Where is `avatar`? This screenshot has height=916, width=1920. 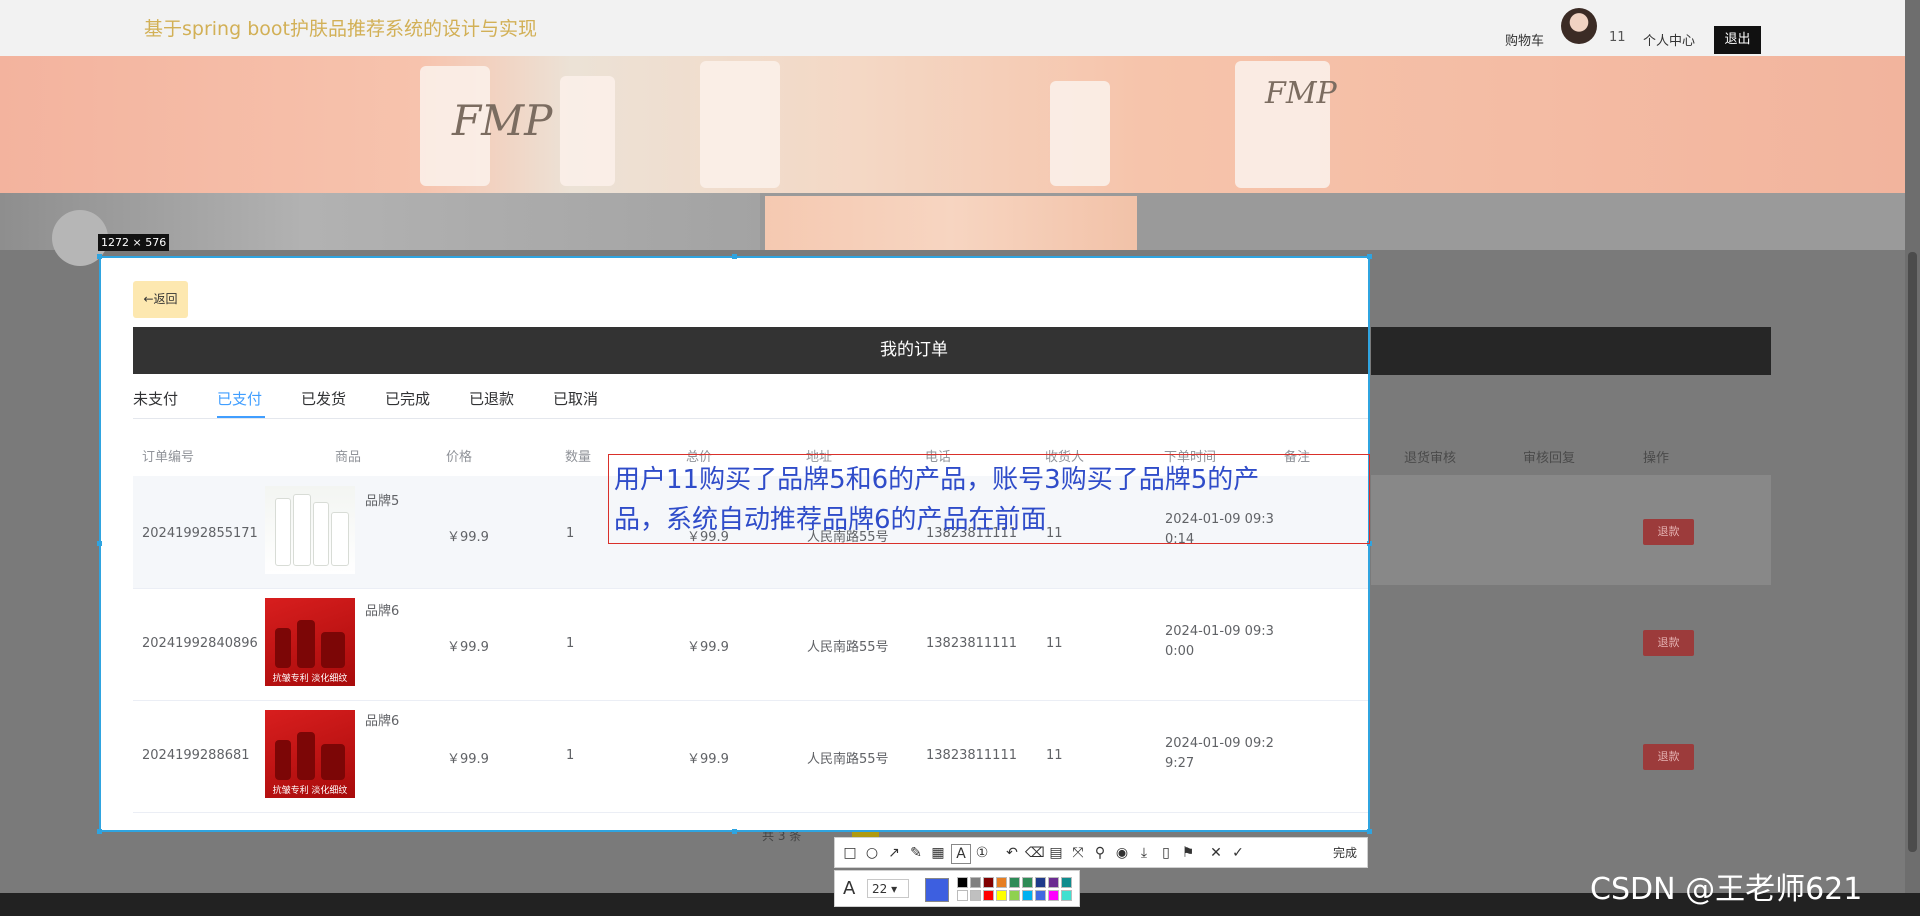 avatar is located at coordinates (1579, 26).